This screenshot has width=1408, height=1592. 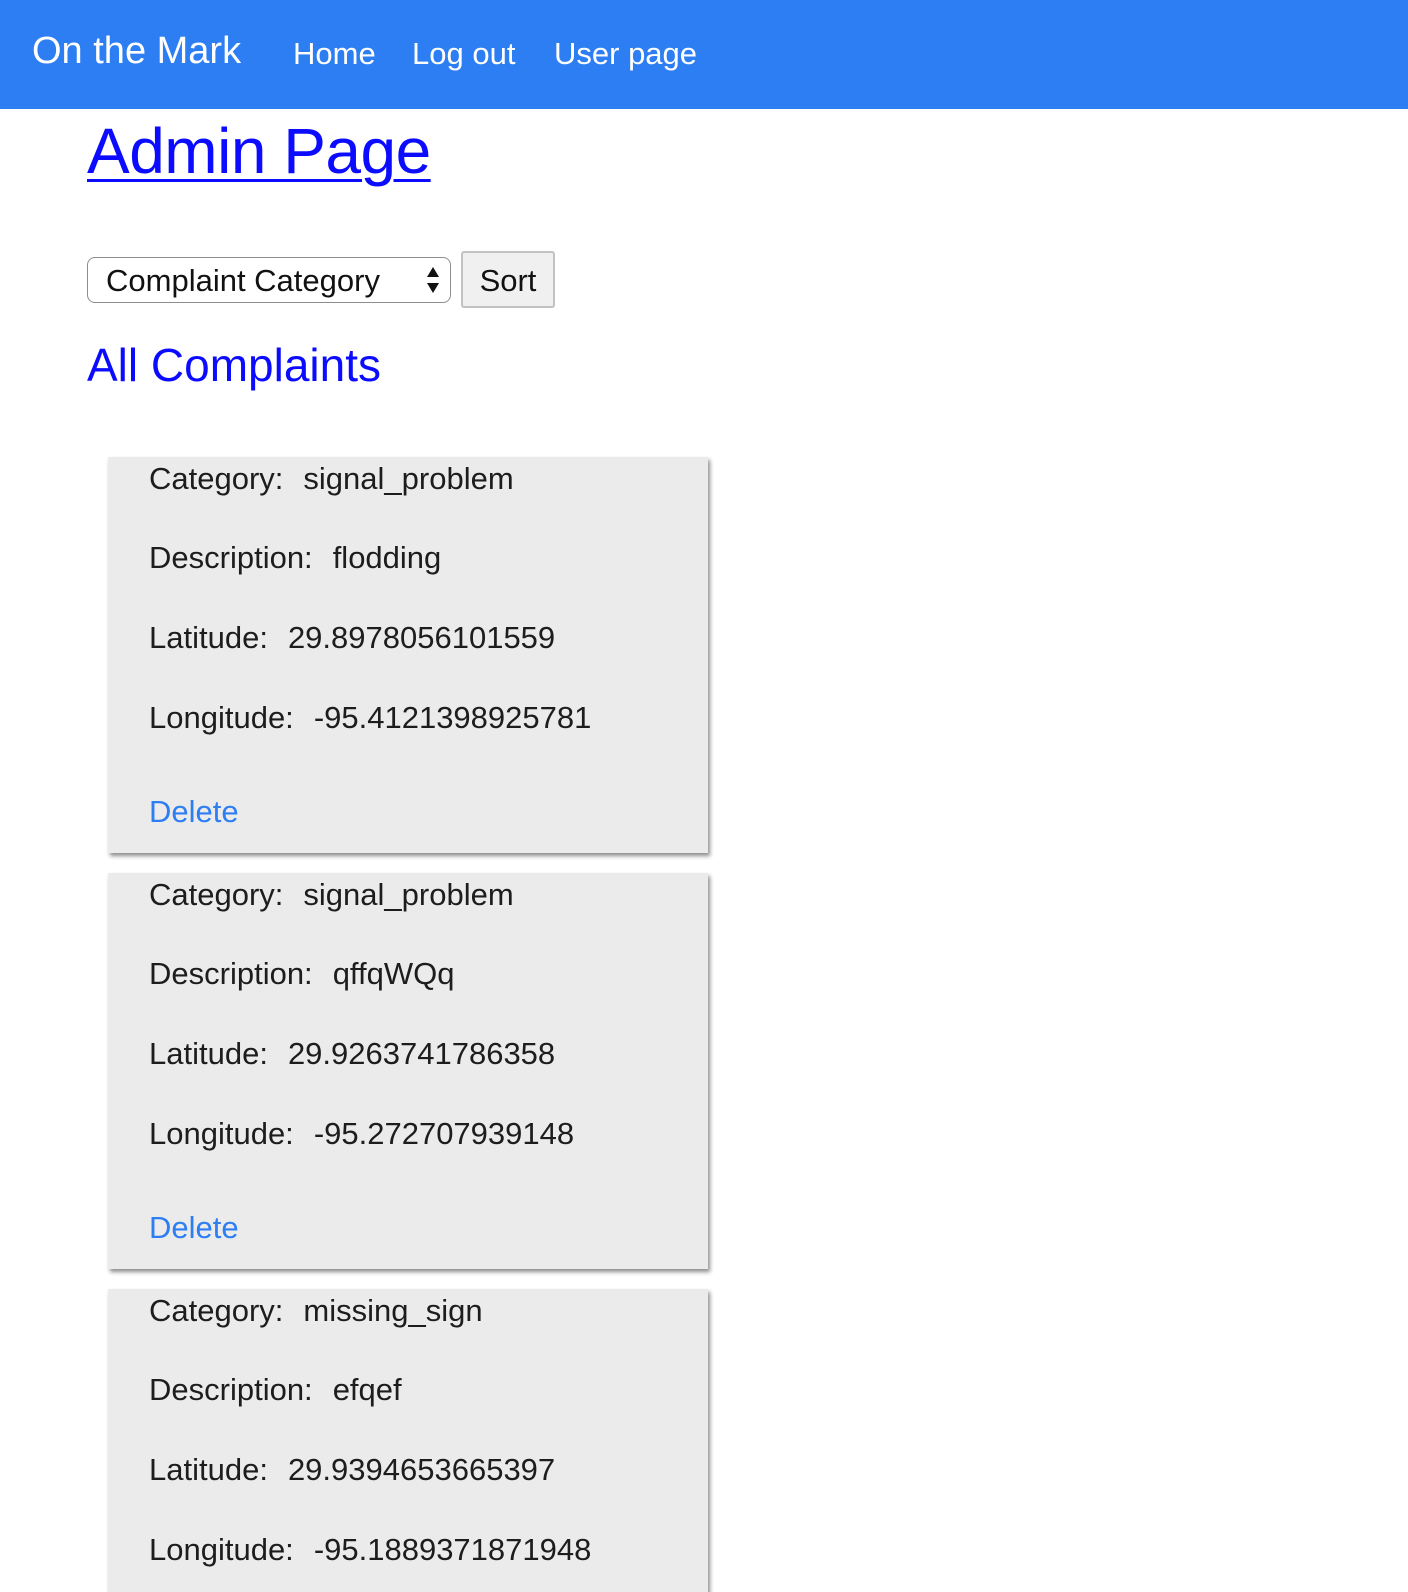 I want to click on longitude-field: Longitude: -95.1889371871948, so click(x=370, y=1550).